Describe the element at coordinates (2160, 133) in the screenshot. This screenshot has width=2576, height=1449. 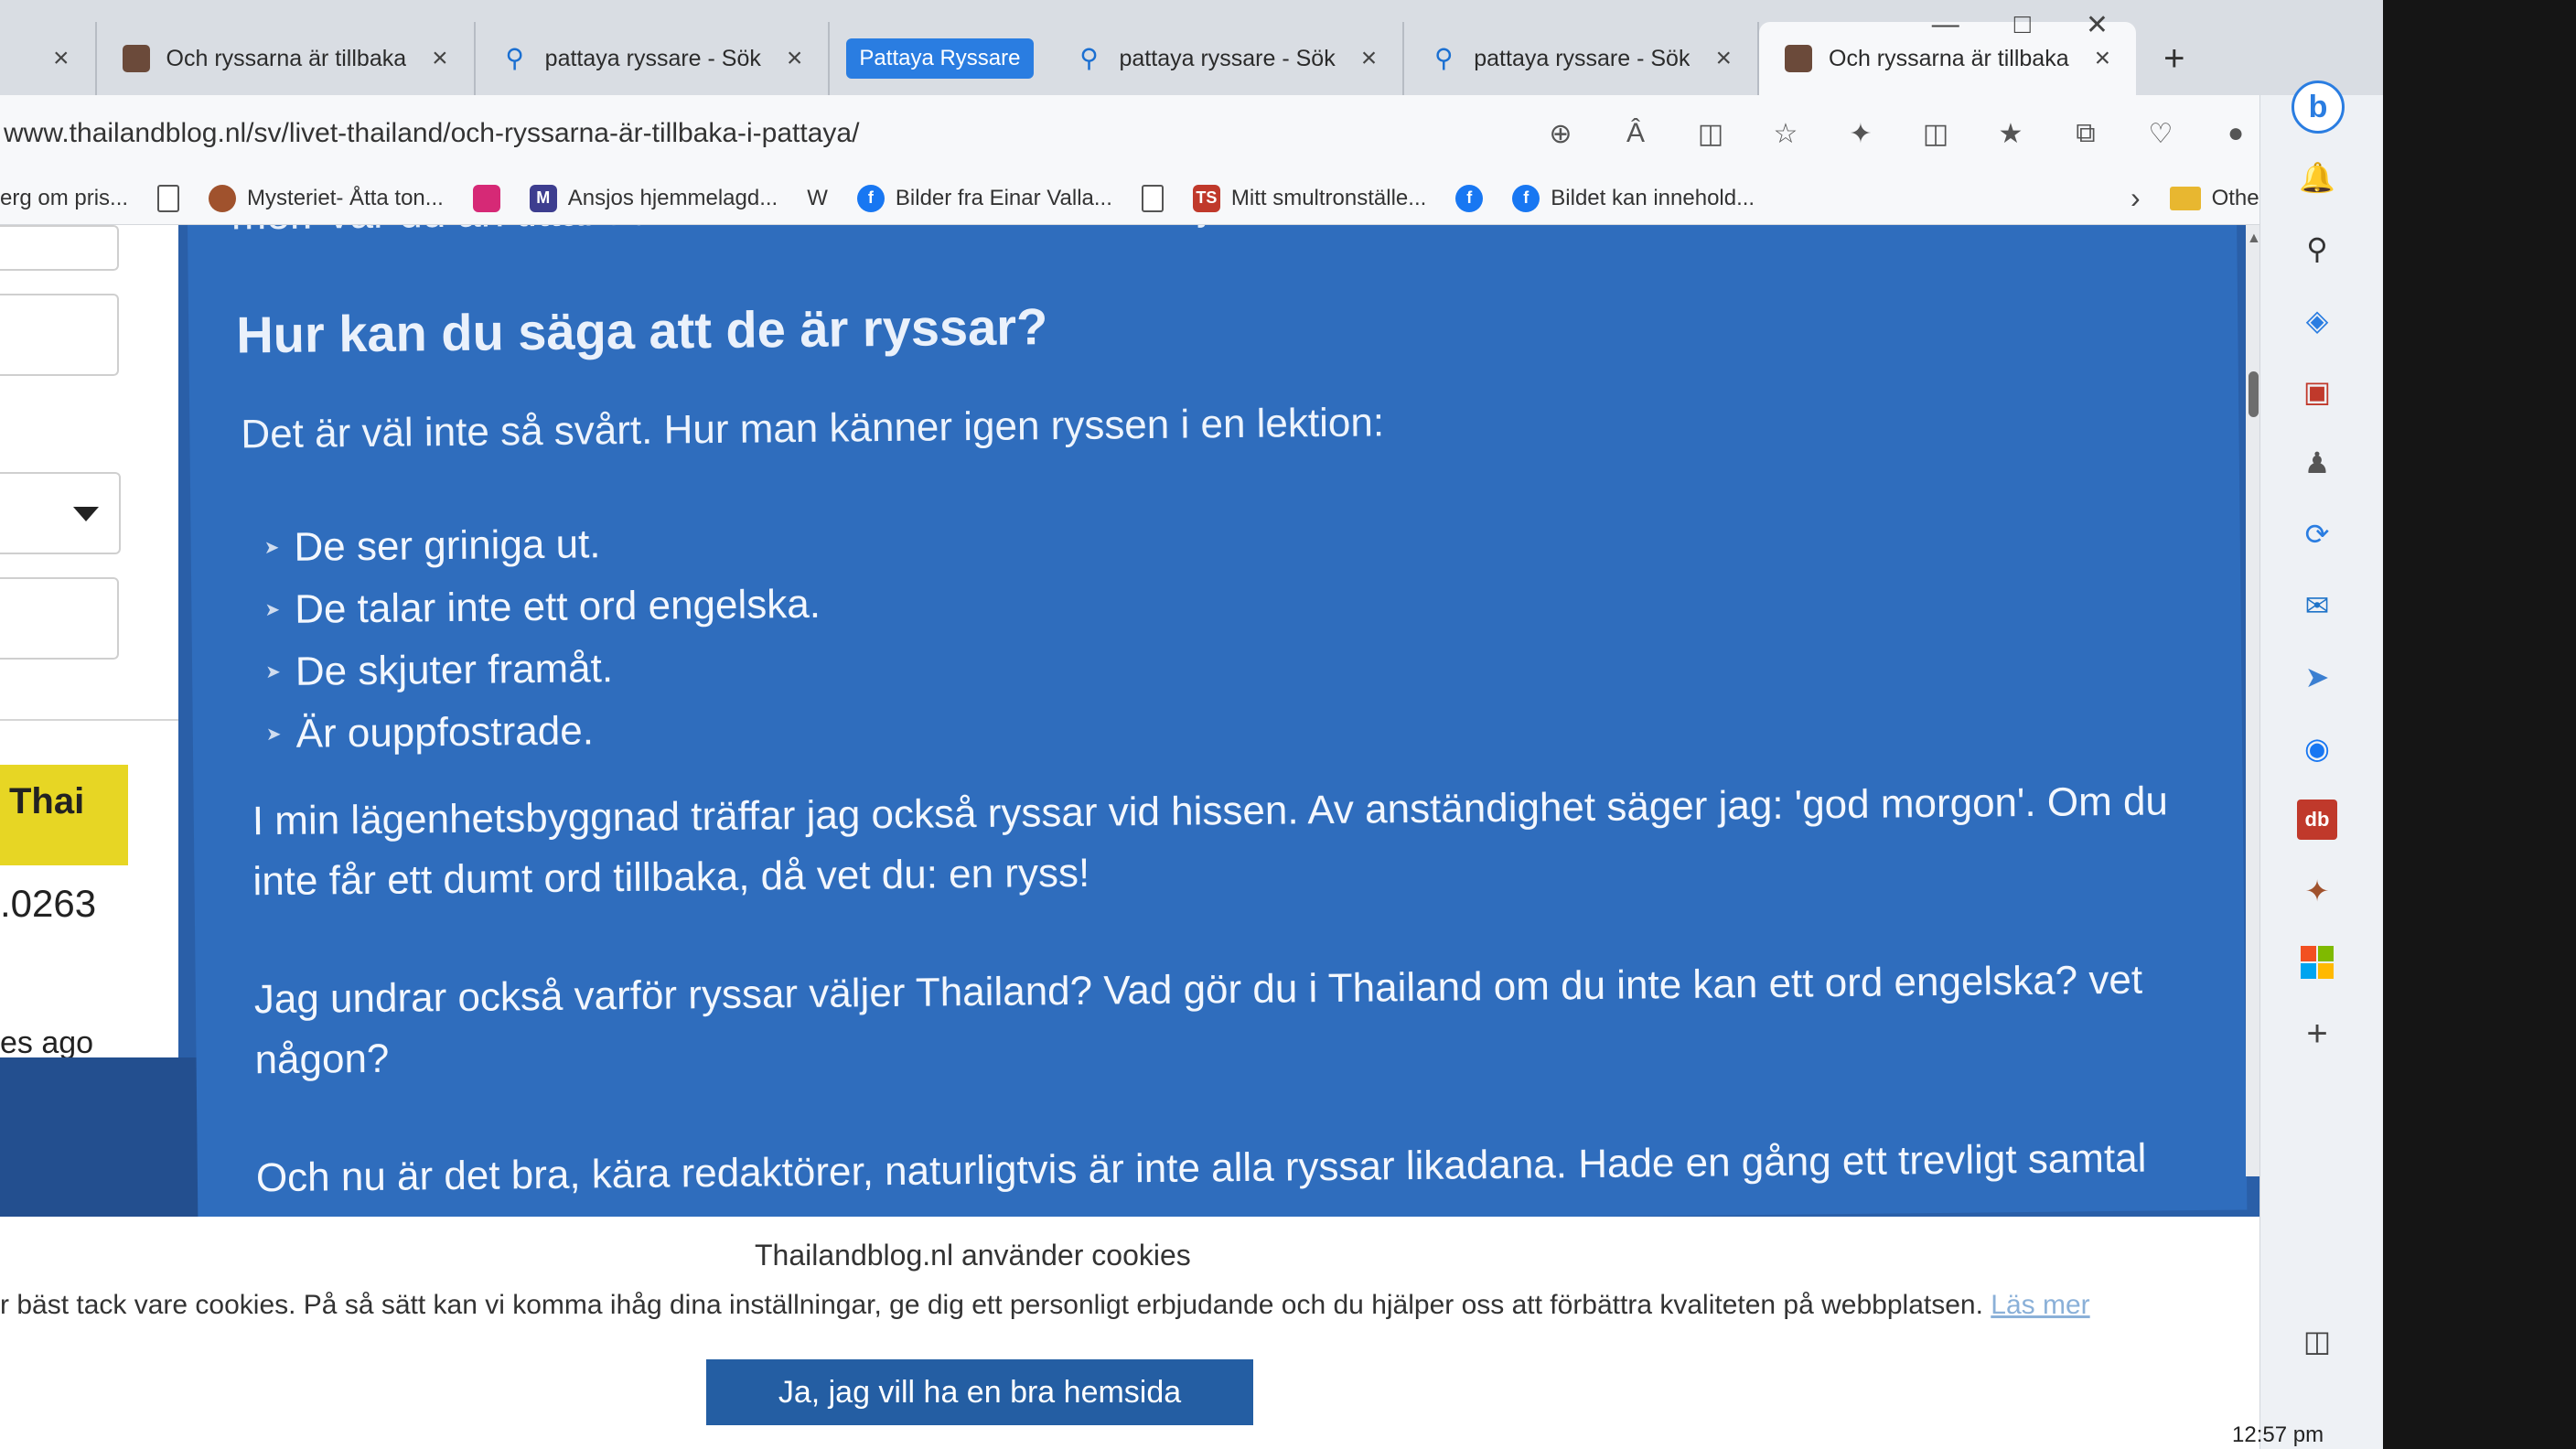
I see `browser-essentials-icon: ♡` at that location.